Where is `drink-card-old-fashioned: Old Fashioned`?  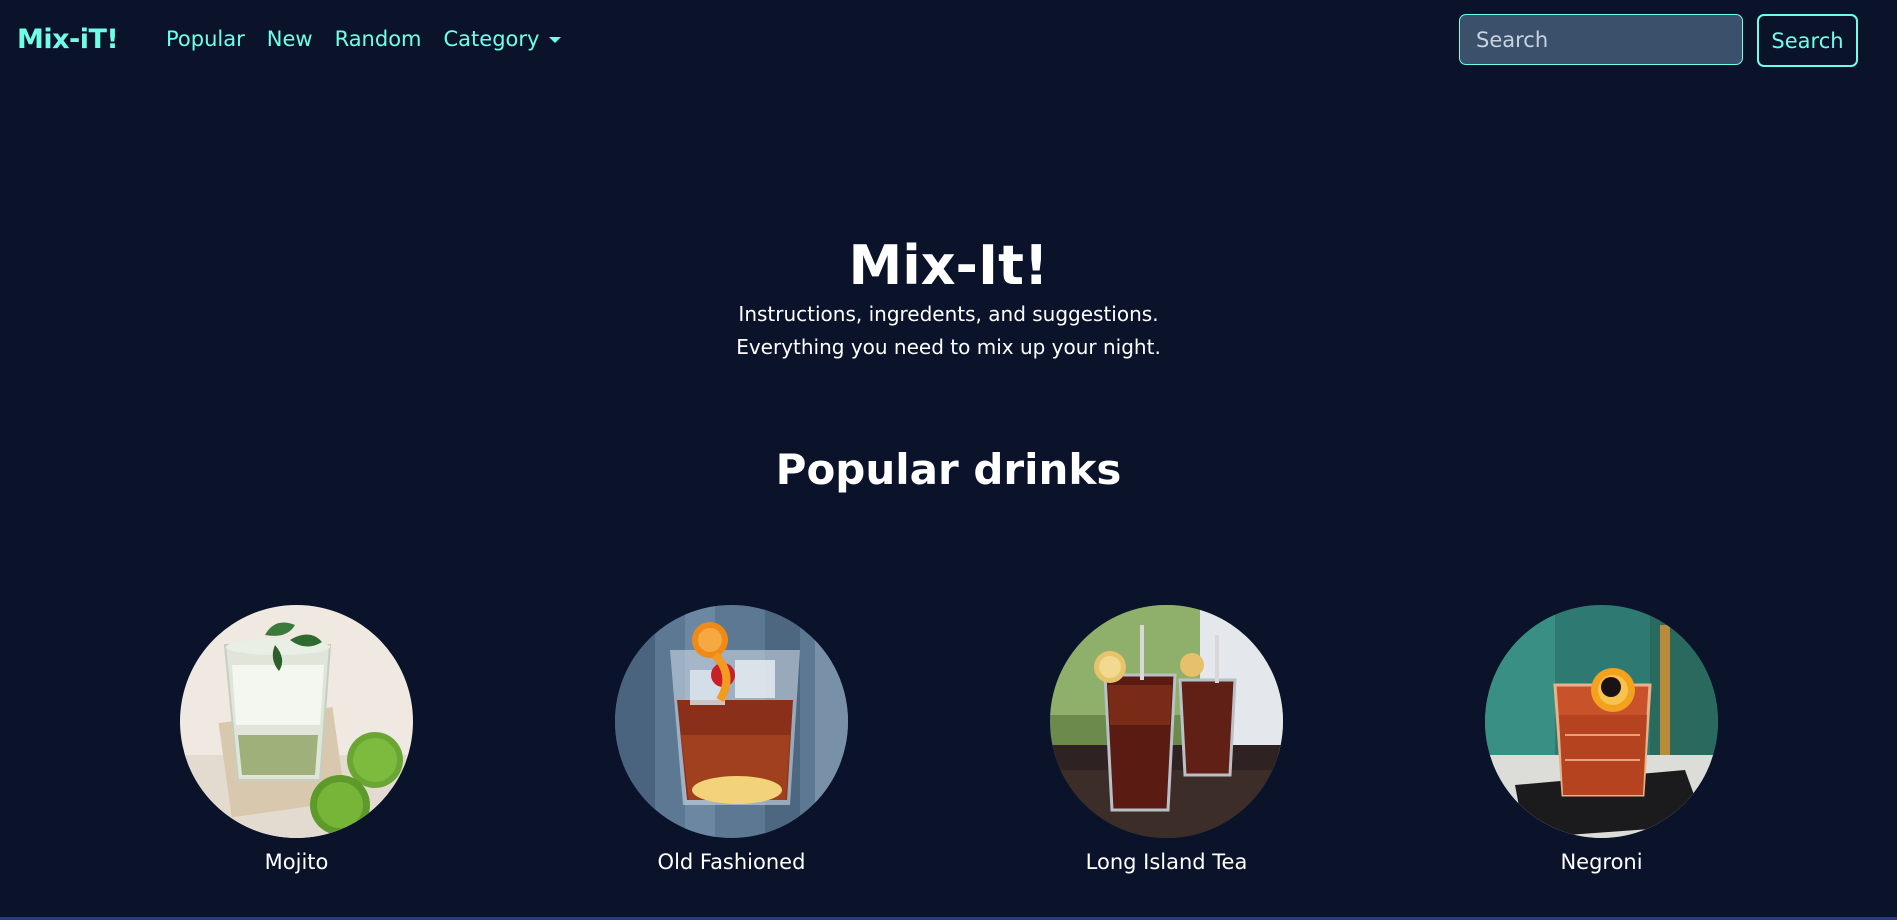 drink-card-old-fashioned: Old Fashioned is located at coordinates (731, 739).